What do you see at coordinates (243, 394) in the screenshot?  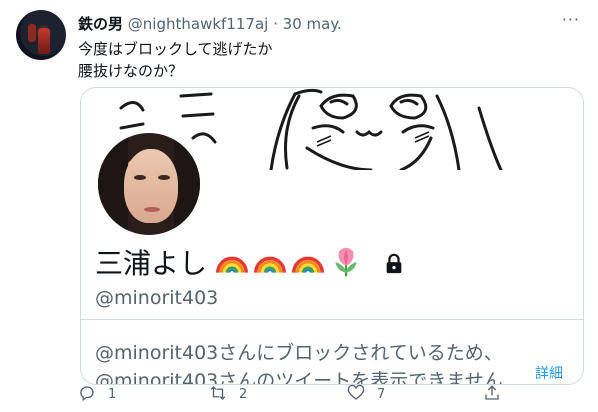 I see `retweet-count: 2` at bounding box center [243, 394].